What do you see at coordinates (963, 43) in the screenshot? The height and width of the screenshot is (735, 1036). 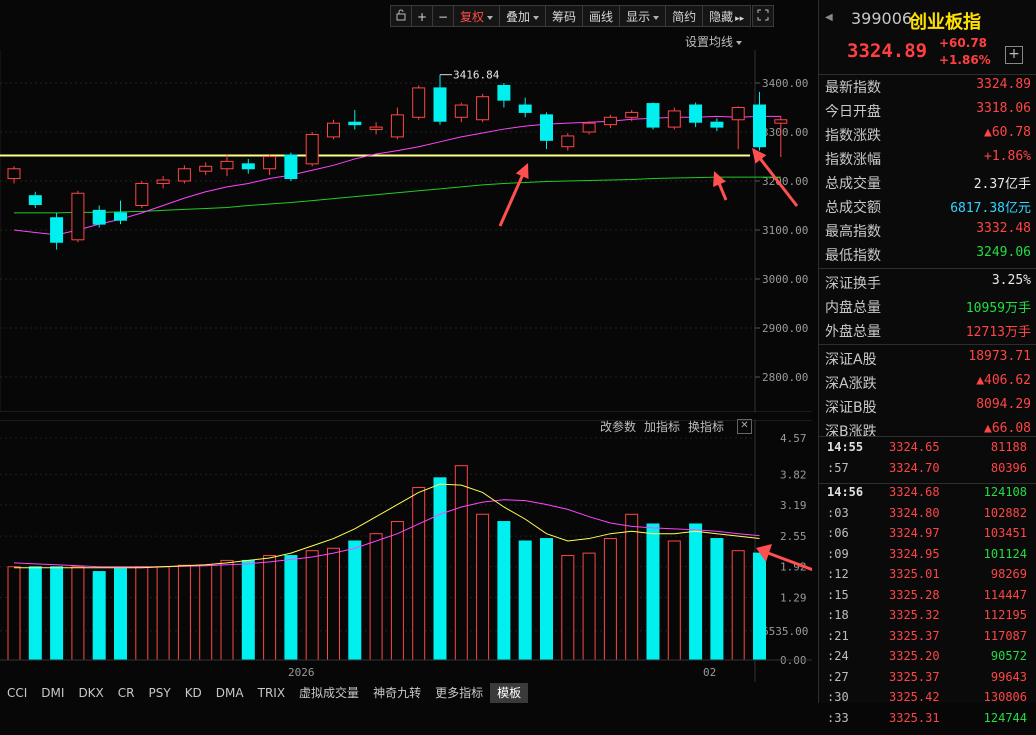 I see `price-change: +60.78` at bounding box center [963, 43].